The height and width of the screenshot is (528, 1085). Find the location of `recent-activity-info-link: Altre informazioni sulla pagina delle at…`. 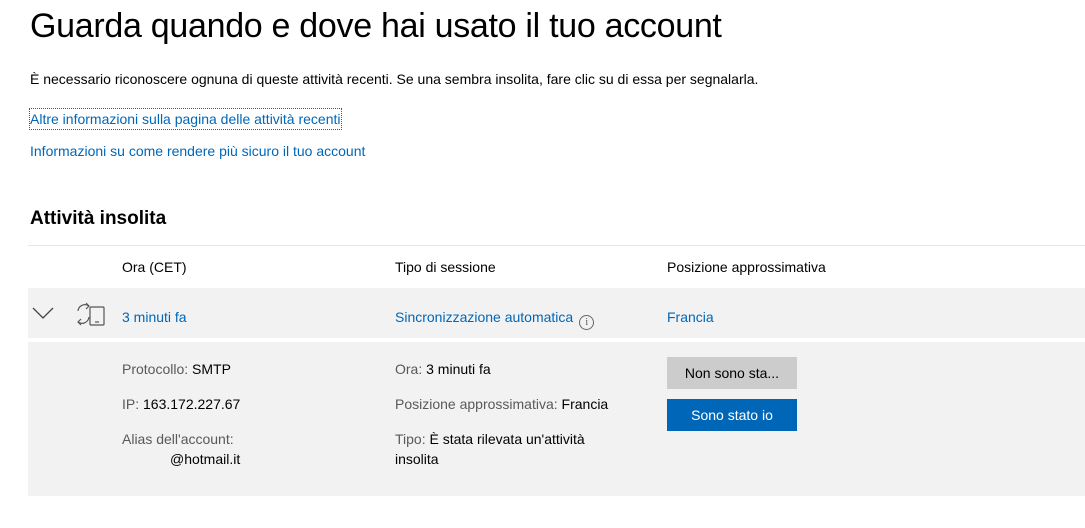

recent-activity-info-link: Altre informazioni sulla pagina delle at… is located at coordinates (185, 119).